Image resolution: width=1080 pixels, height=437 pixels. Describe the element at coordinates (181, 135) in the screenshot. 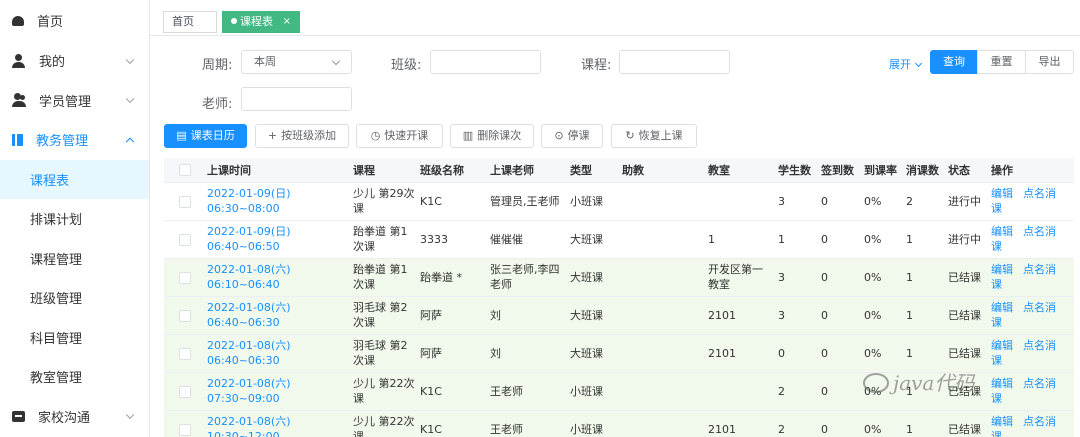

I see `calendar-icon: ▤` at that location.